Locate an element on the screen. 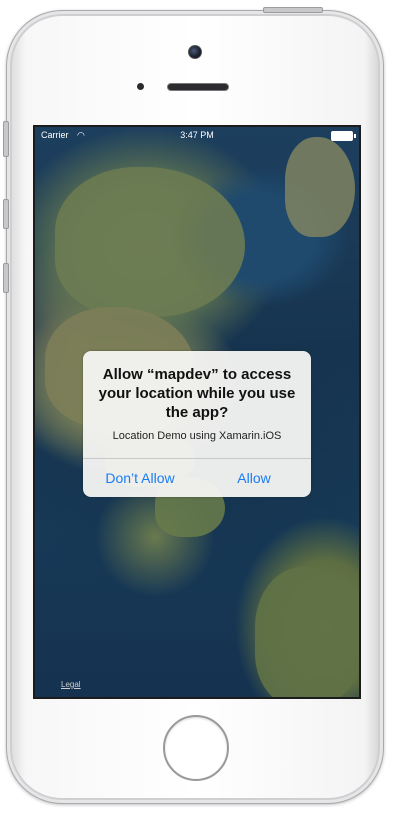 The width and height of the screenshot is (400, 814). front-camera is located at coordinates (195, 52).